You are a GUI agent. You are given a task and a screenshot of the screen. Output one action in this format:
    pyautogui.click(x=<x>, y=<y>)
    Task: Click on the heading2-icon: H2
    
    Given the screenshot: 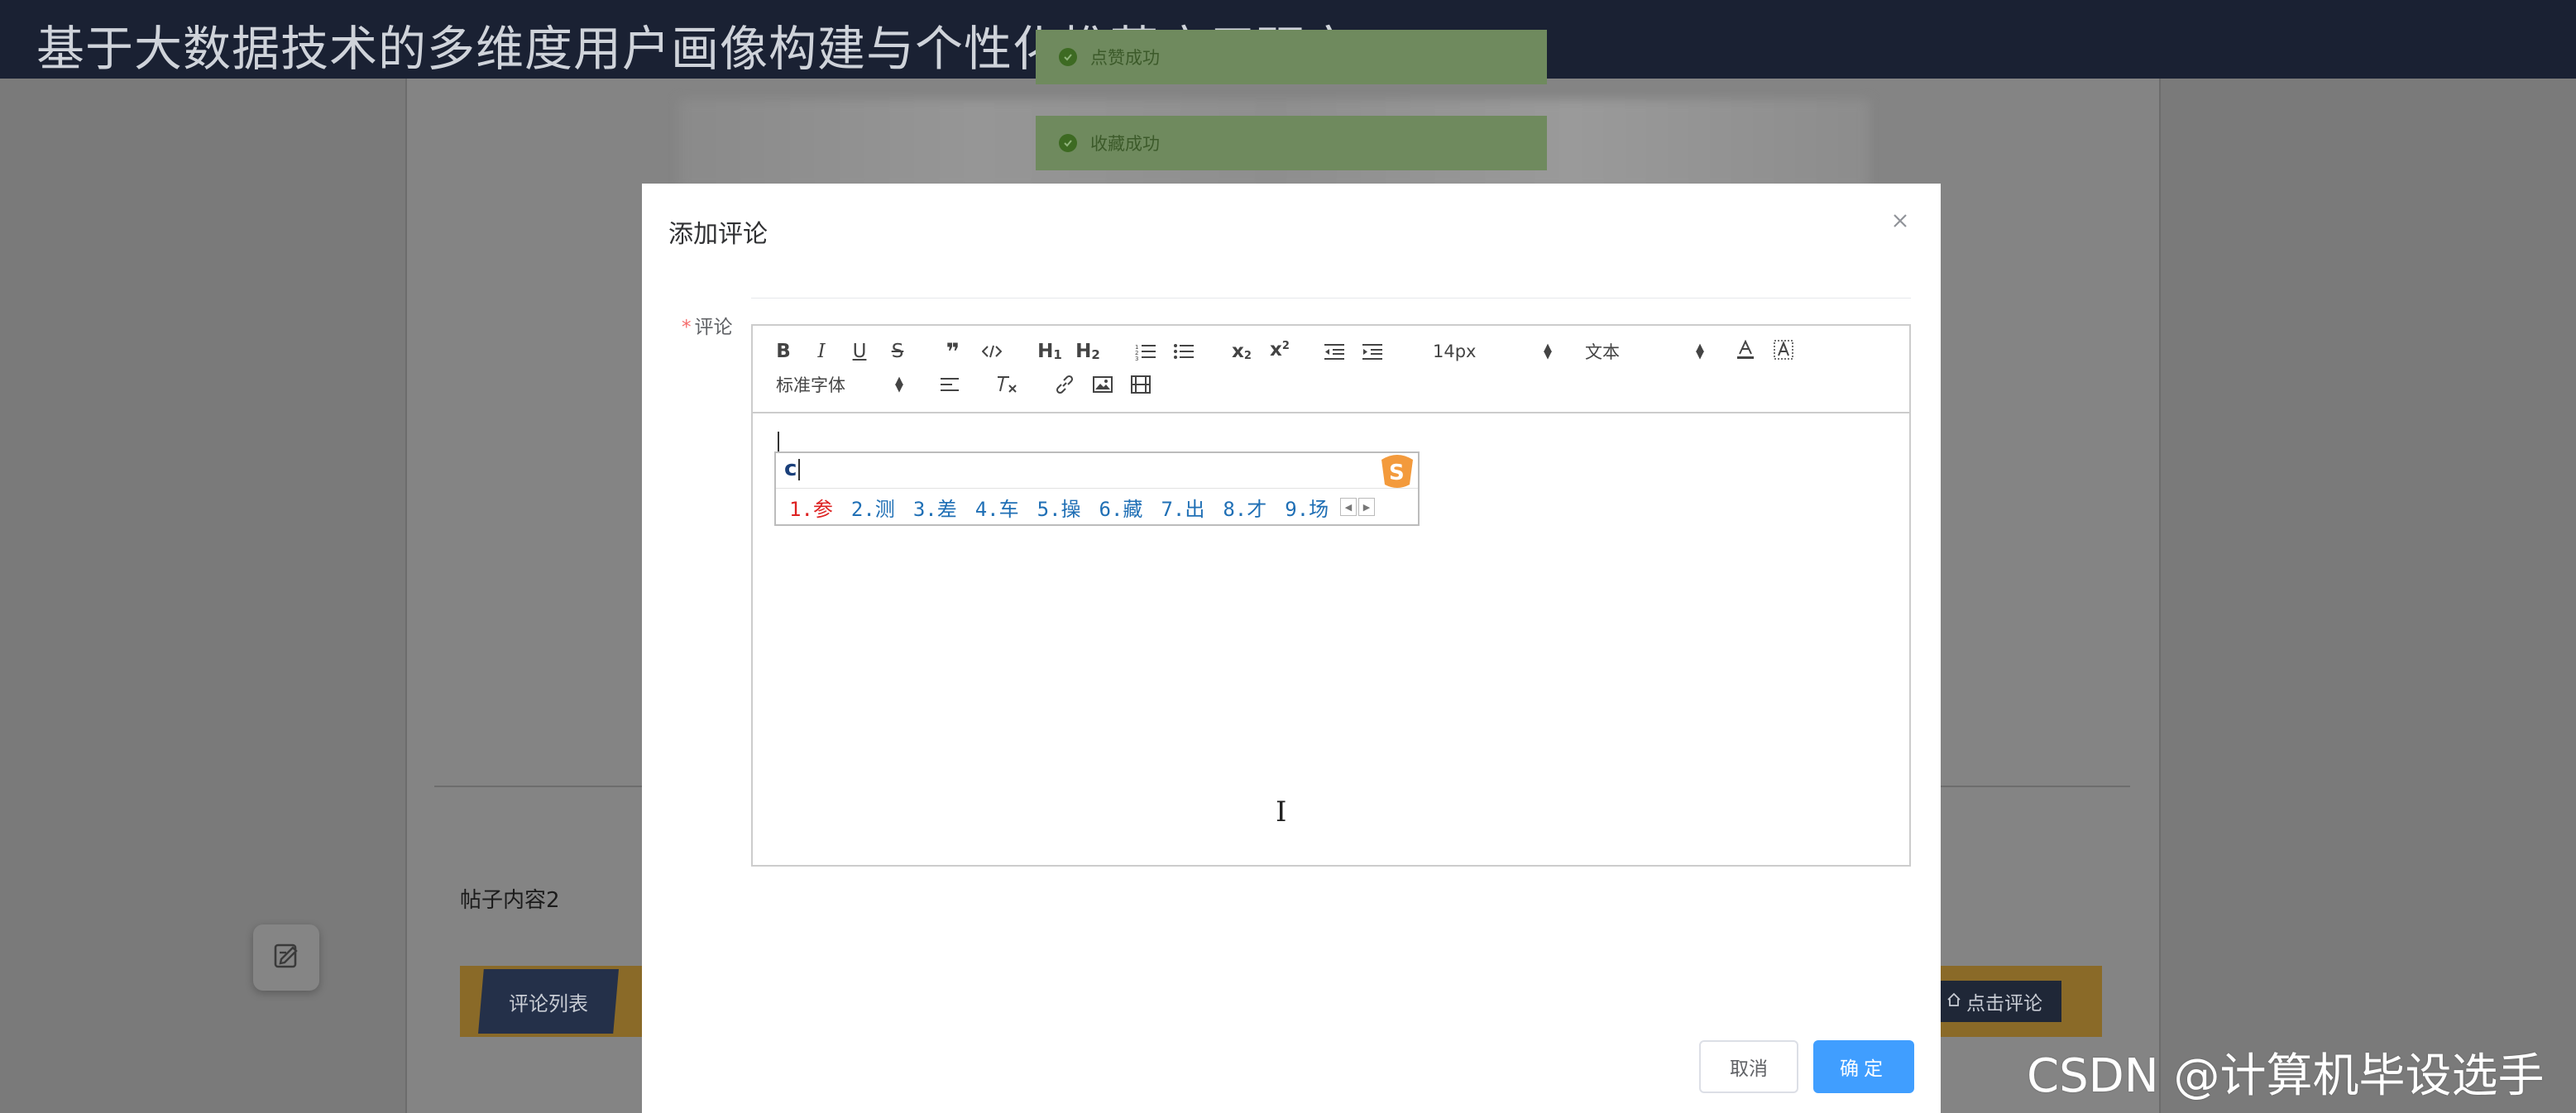 What is the action you would take?
    pyautogui.click(x=1088, y=351)
    